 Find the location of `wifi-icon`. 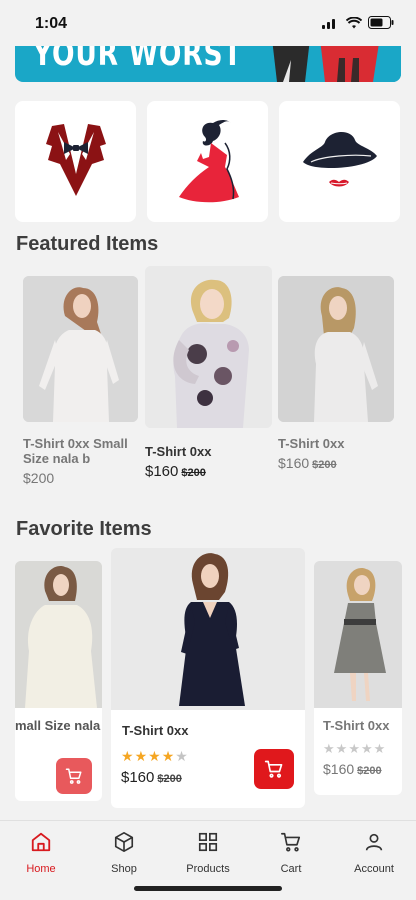

wifi-icon is located at coordinates (354, 22).